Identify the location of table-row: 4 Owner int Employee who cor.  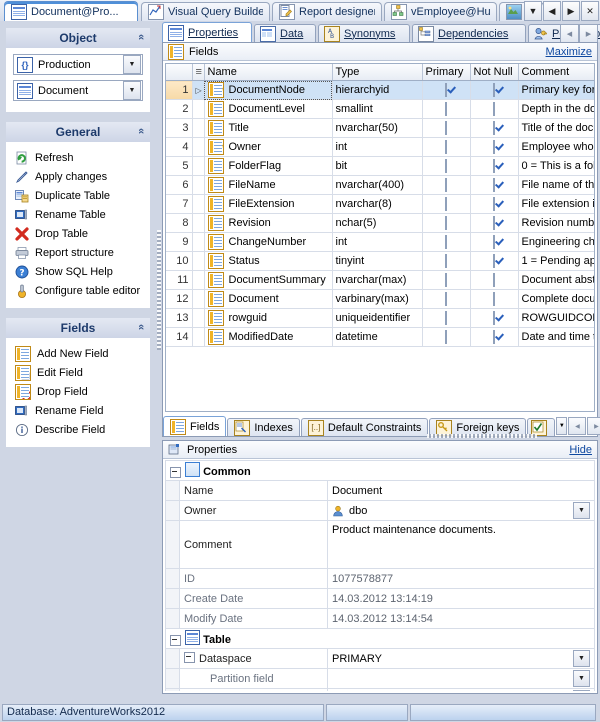
(380, 147).